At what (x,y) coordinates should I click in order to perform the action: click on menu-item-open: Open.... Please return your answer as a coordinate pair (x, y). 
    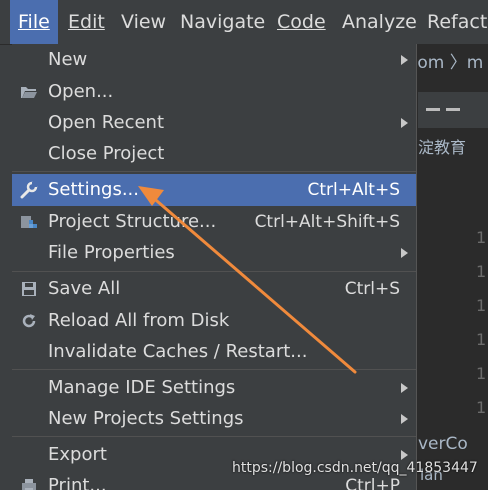
    Looking at the image, I should click on (214, 92).